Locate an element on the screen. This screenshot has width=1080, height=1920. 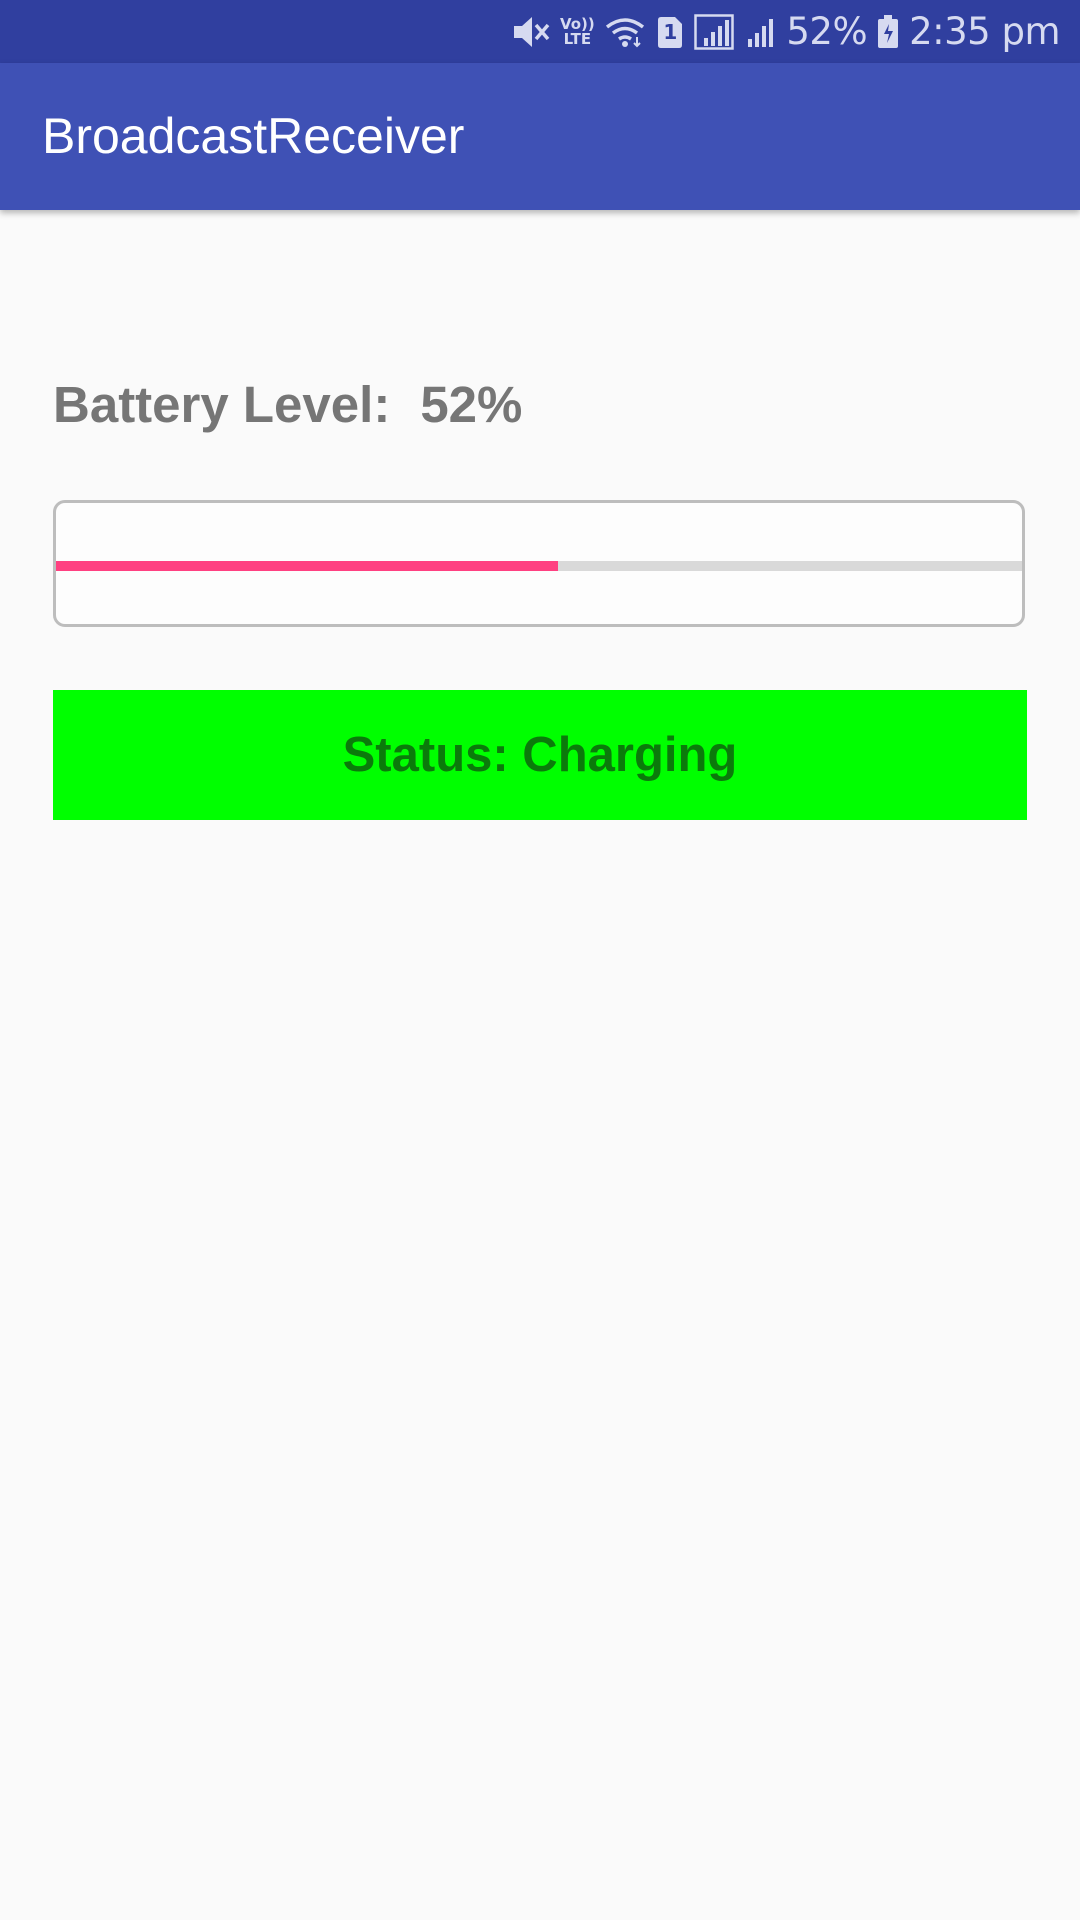
app-bar: BroadcastReceiver is located at coordinates (540, 136).